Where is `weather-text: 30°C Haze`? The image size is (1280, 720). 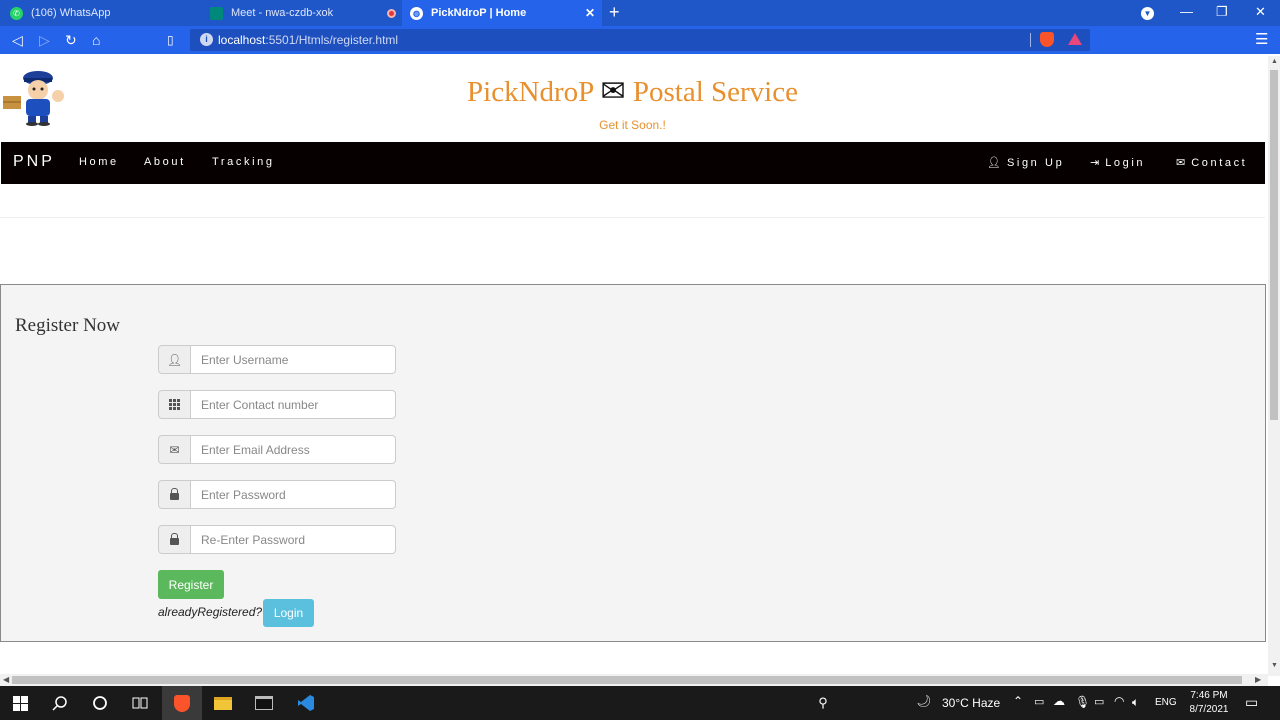 weather-text: 30°C Haze is located at coordinates (971, 703).